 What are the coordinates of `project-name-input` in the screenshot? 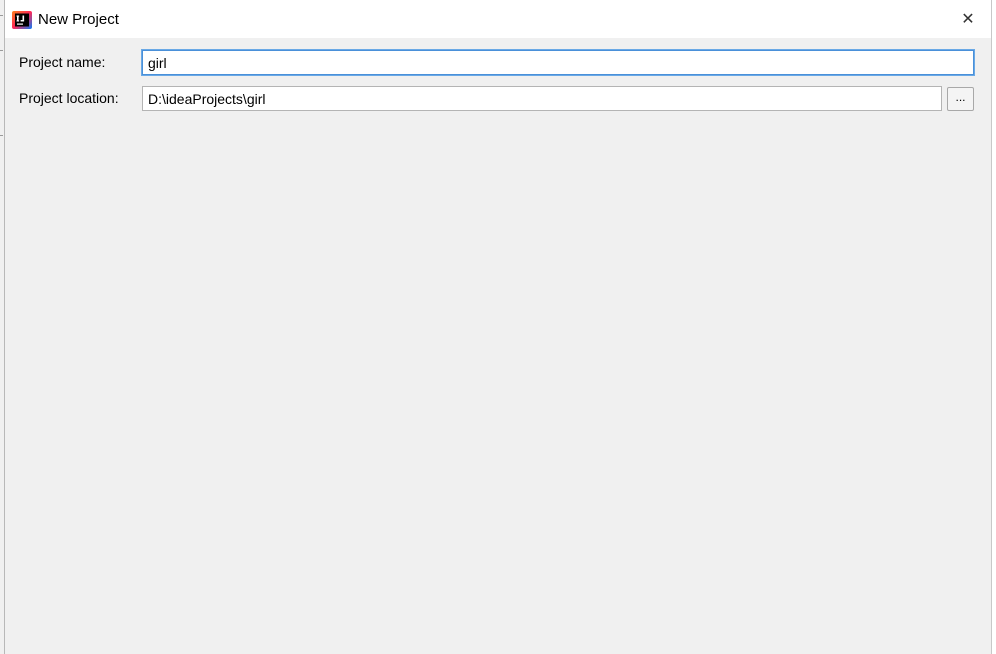 It's located at (558, 62).